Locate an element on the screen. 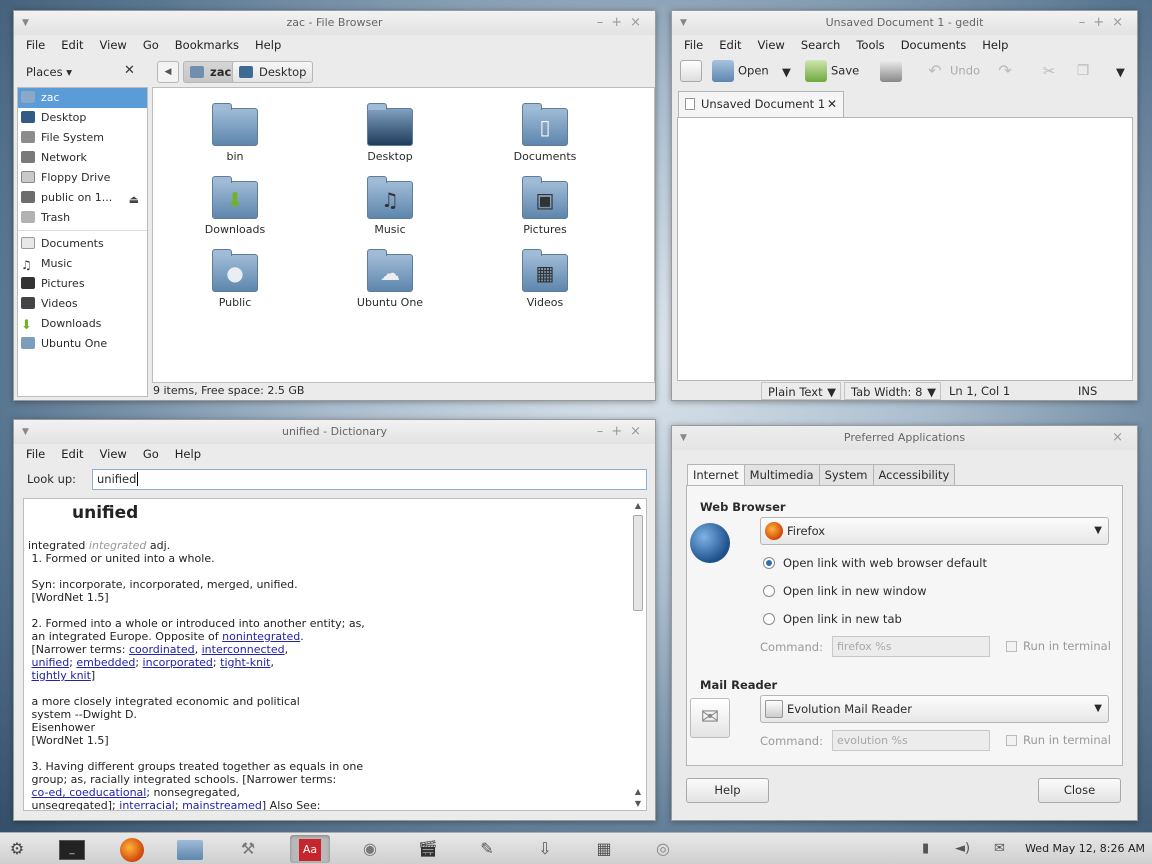  battery-icon: ▮ is located at coordinates (925, 848).